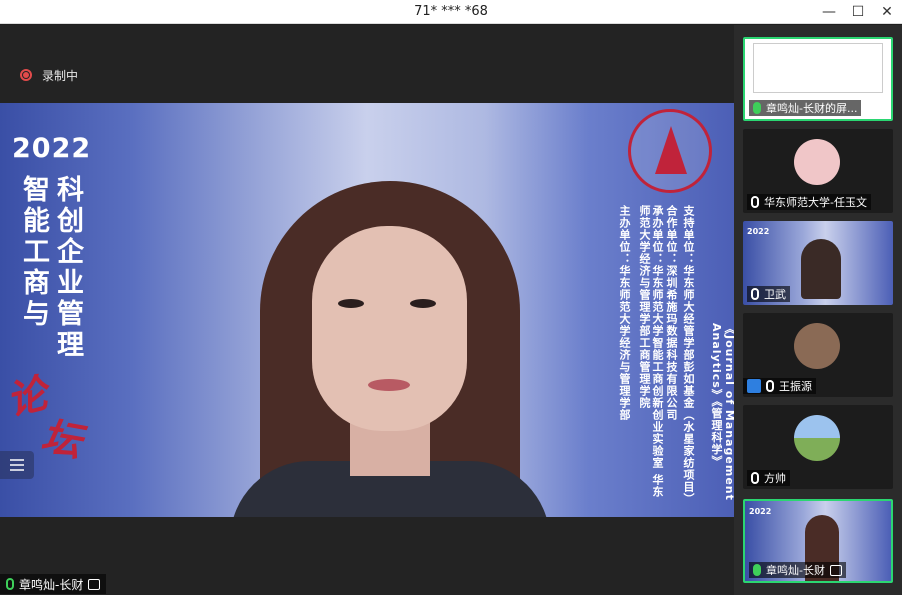 This screenshot has width=902, height=595. Describe the element at coordinates (818, 541) in the screenshot. I see `participant-tile: 2022 章鸣灿-长财` at that location.